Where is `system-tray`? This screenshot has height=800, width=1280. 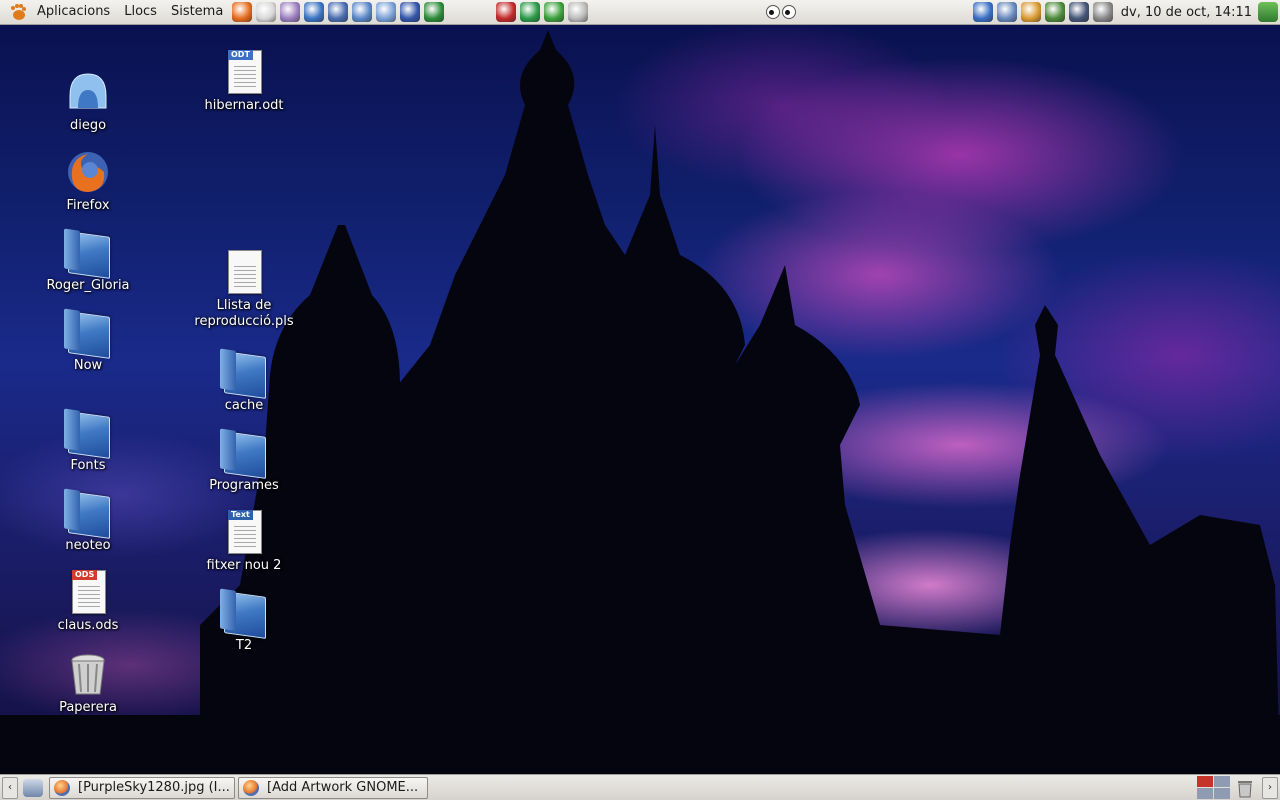 system-tray is located at coordinates (1043, 12).